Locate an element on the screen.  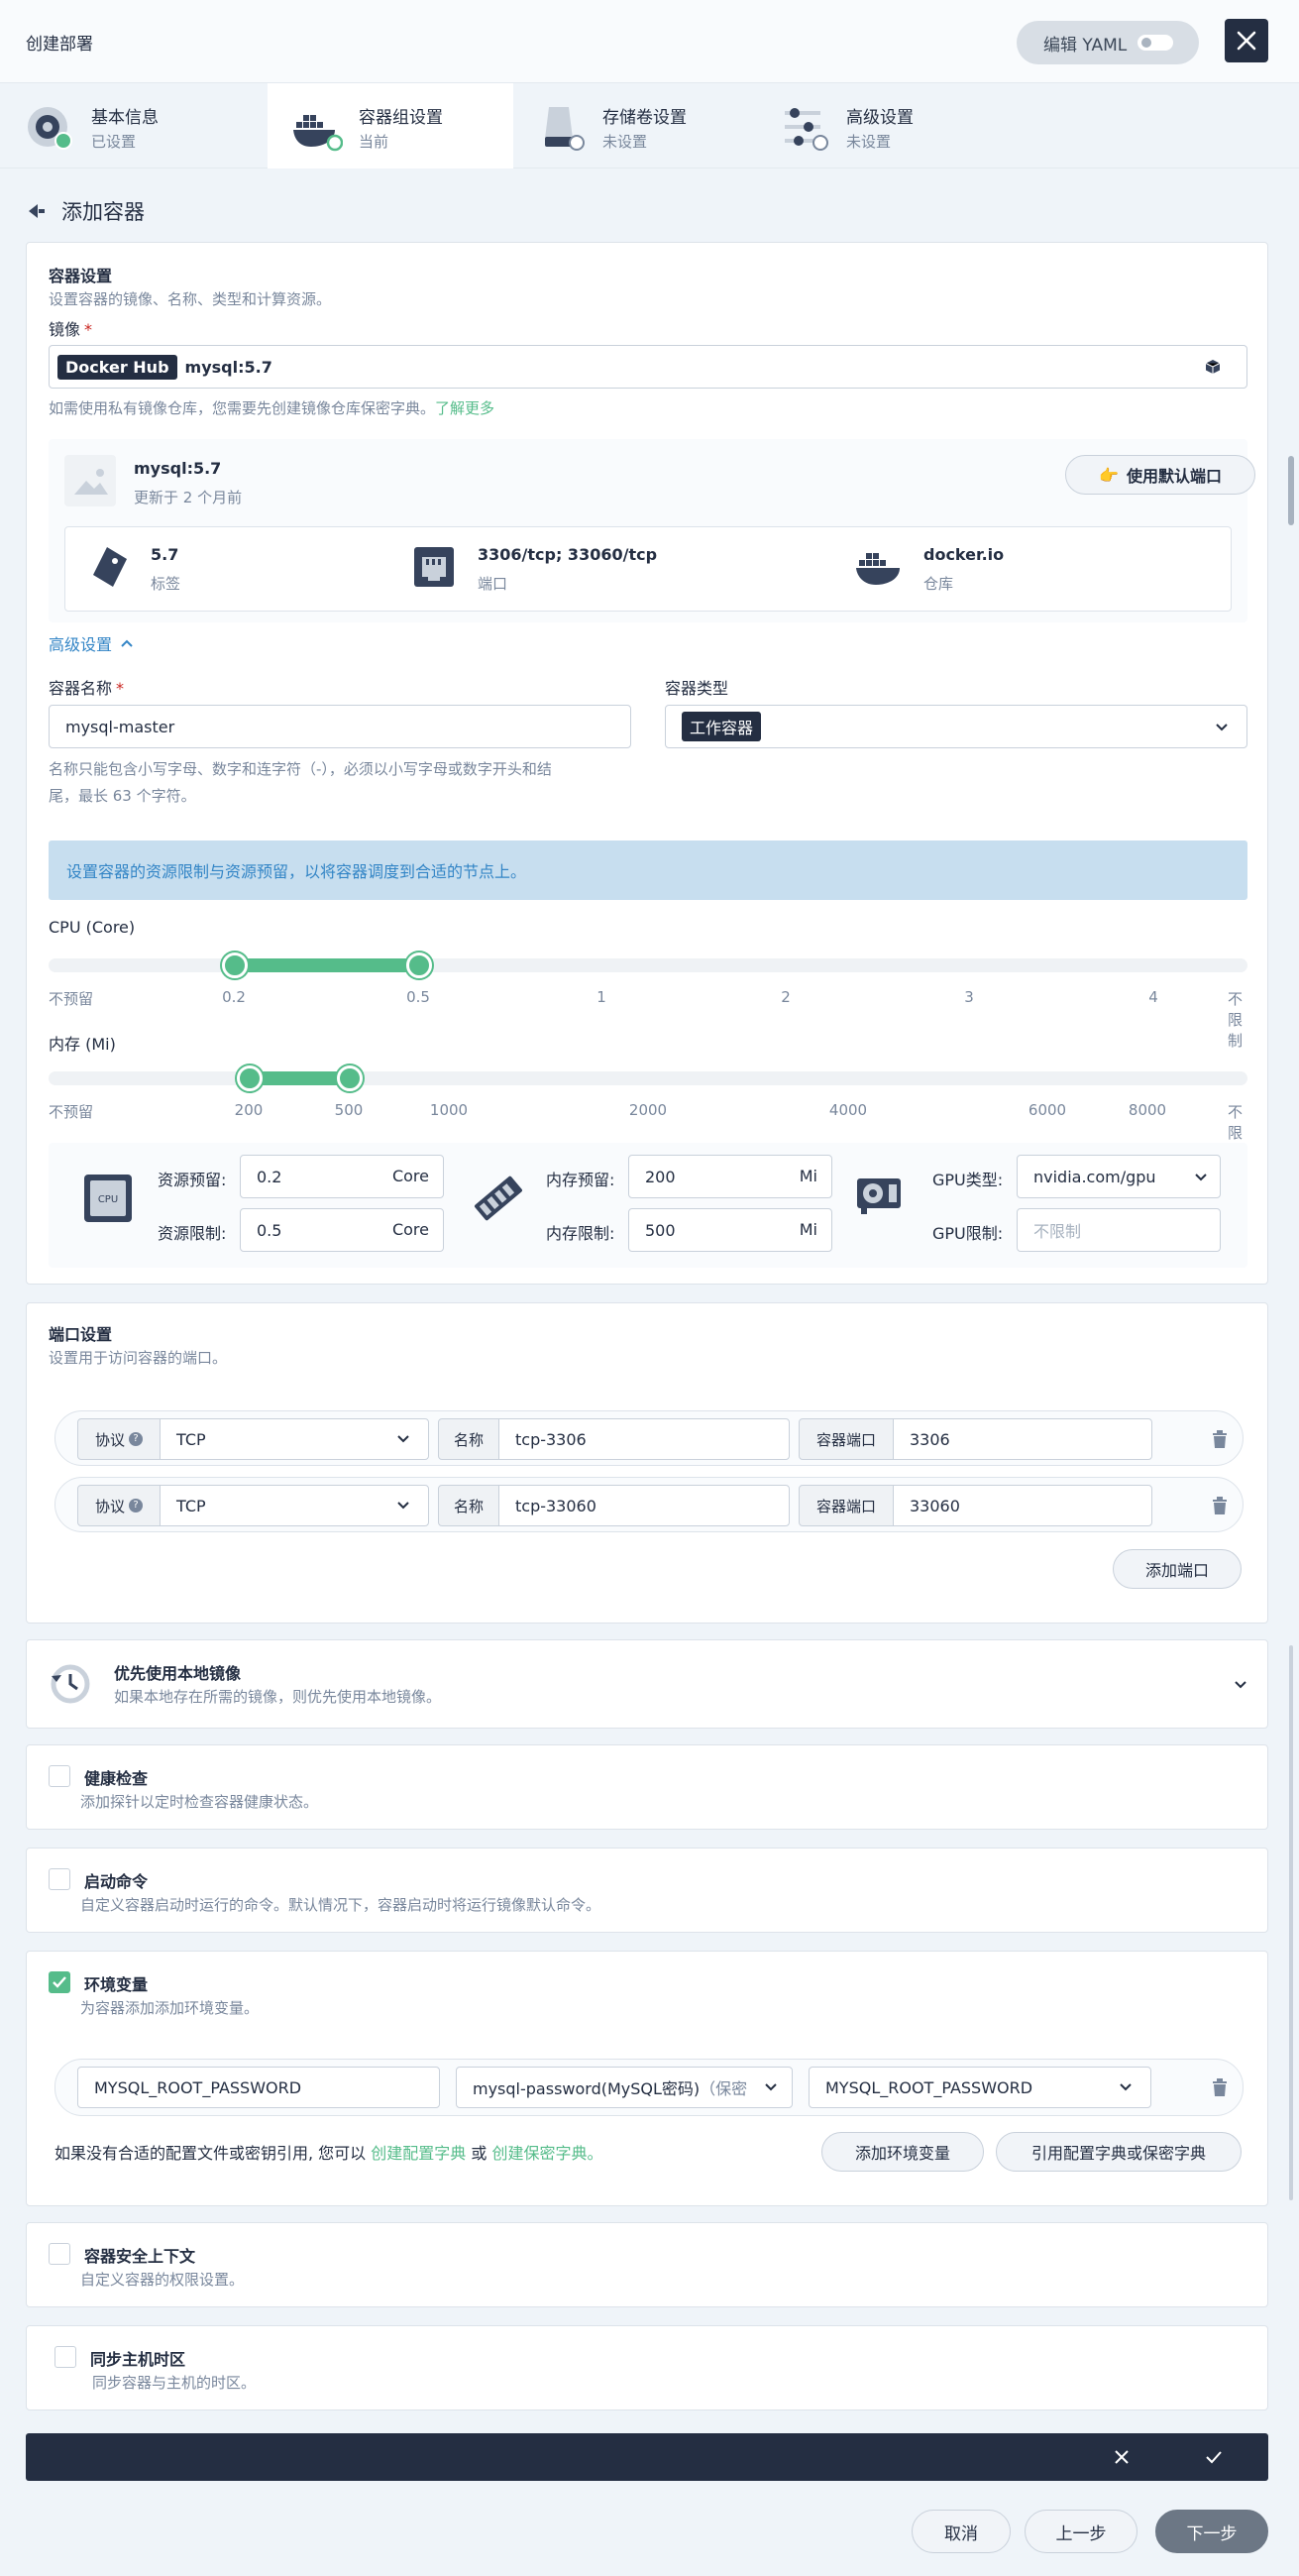
sync-timezone-checkbox is located at coordinates (65, 2357).